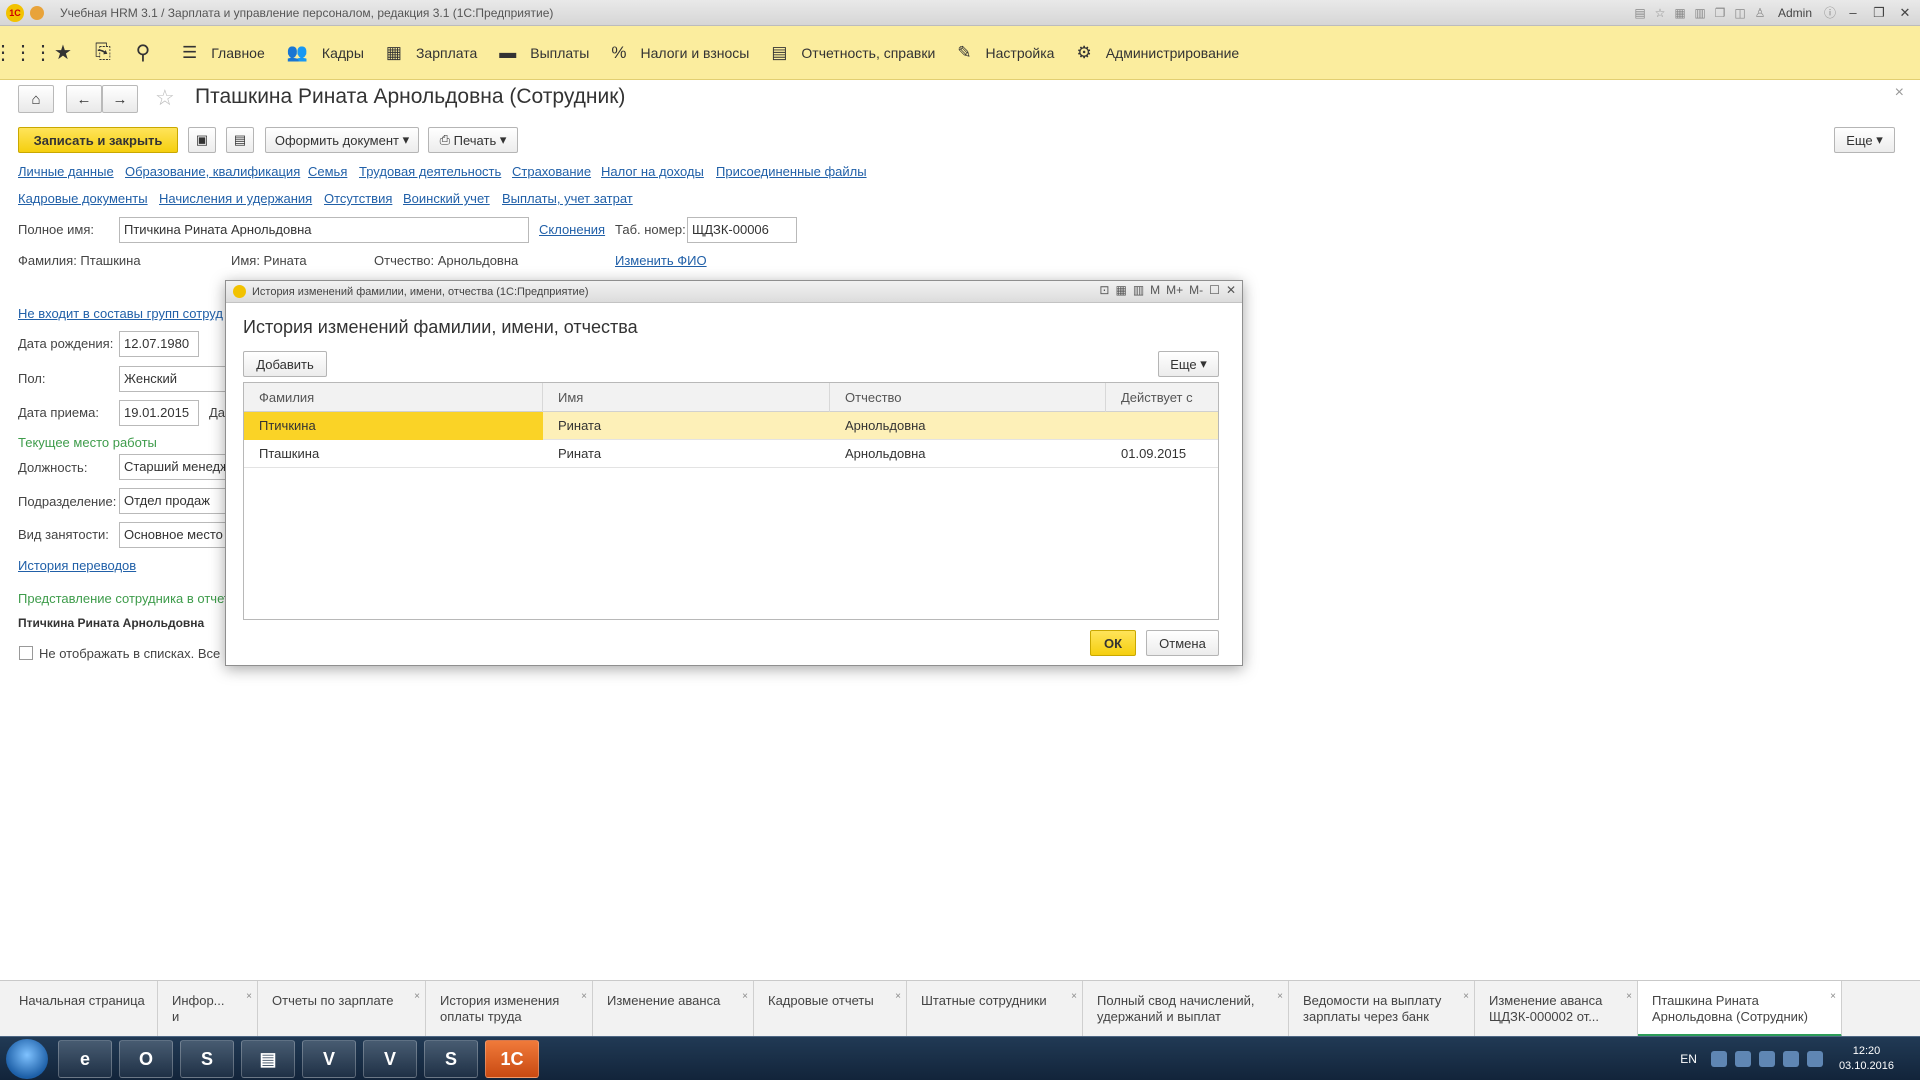 Image resolution: width=1920 pixels, height=1081 pixels. I want to click on vpn2-icon: V, so click(390, 1059).